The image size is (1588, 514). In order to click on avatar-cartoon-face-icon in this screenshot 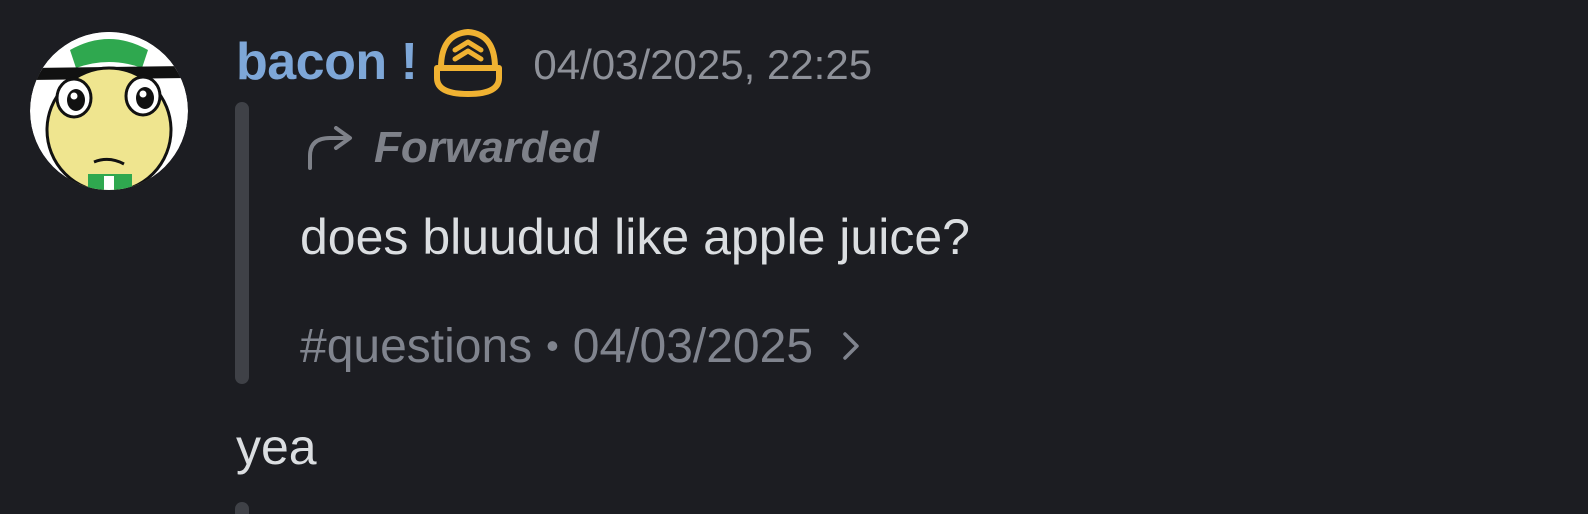, I will do `click(109, 111)`.